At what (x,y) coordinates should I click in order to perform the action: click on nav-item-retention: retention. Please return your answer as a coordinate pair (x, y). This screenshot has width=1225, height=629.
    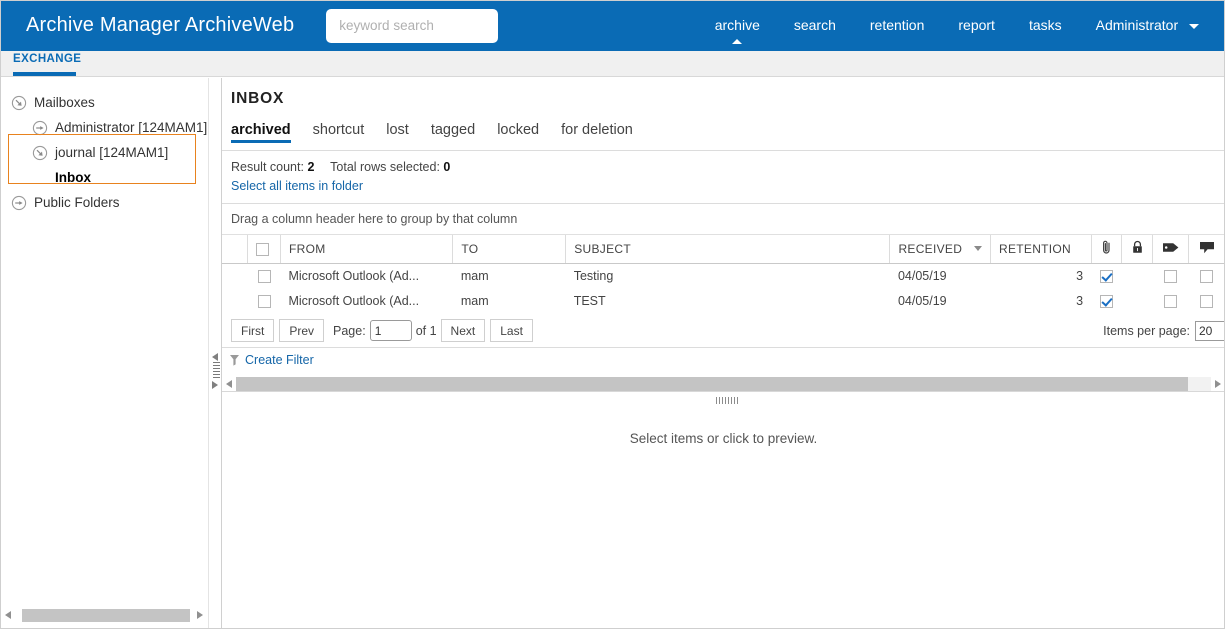
    Looking at the image, I should click on (897, 25).